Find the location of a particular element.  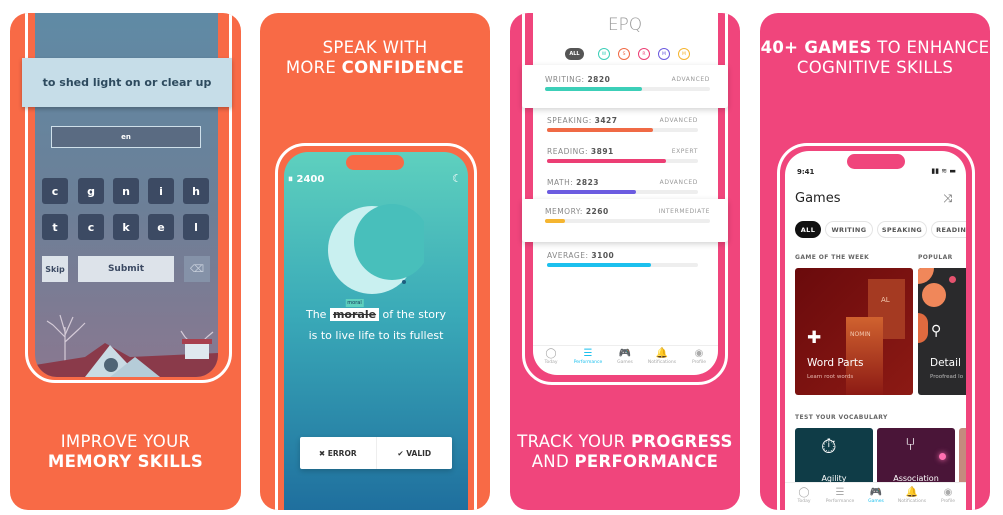

chip-all: ALL is located at coordinates (808, 229).